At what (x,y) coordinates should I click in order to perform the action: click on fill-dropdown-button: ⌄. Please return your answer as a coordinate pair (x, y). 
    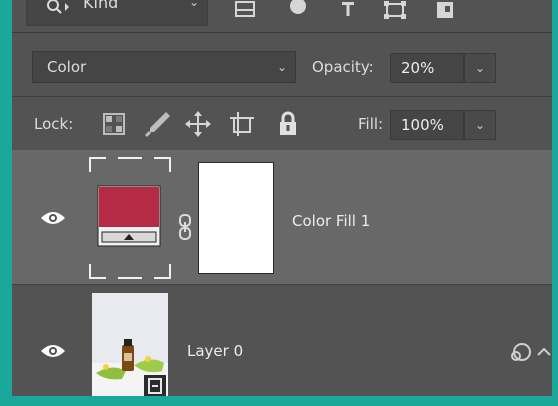
    Looking at the image, I should click on (480, 125).